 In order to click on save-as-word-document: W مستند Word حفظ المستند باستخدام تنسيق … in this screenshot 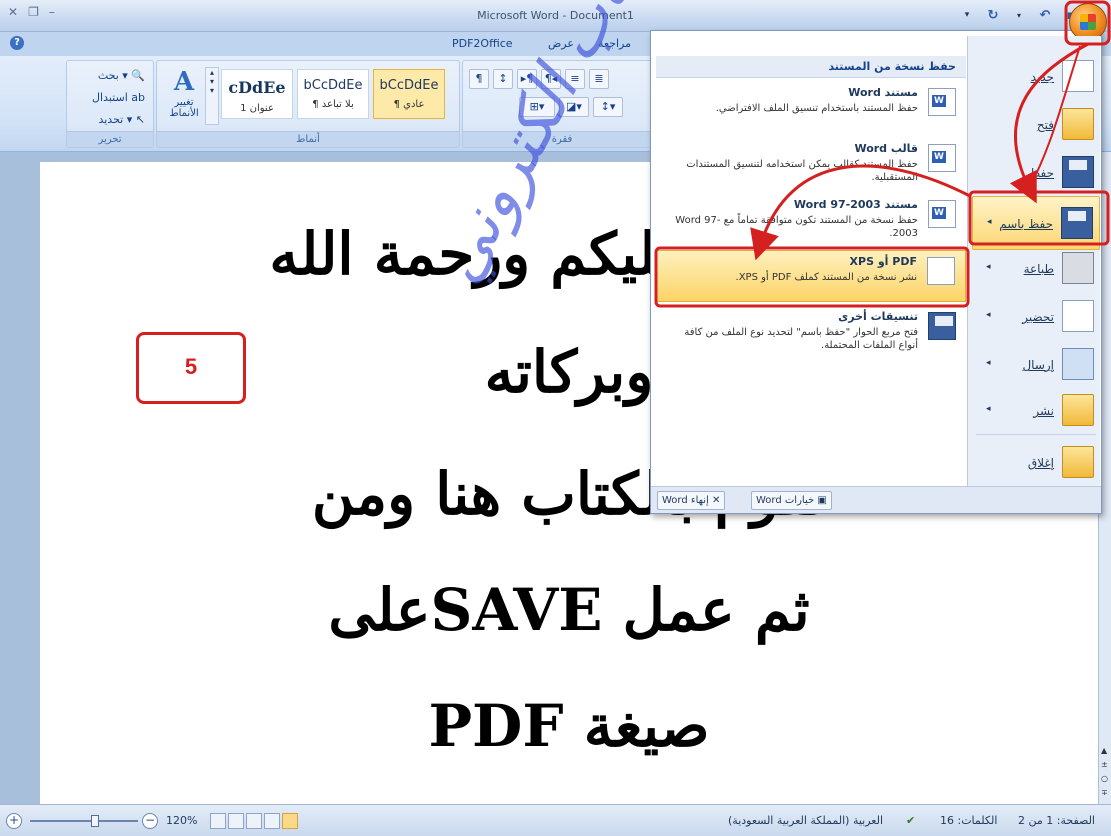, I will do `click(811, 109)`.